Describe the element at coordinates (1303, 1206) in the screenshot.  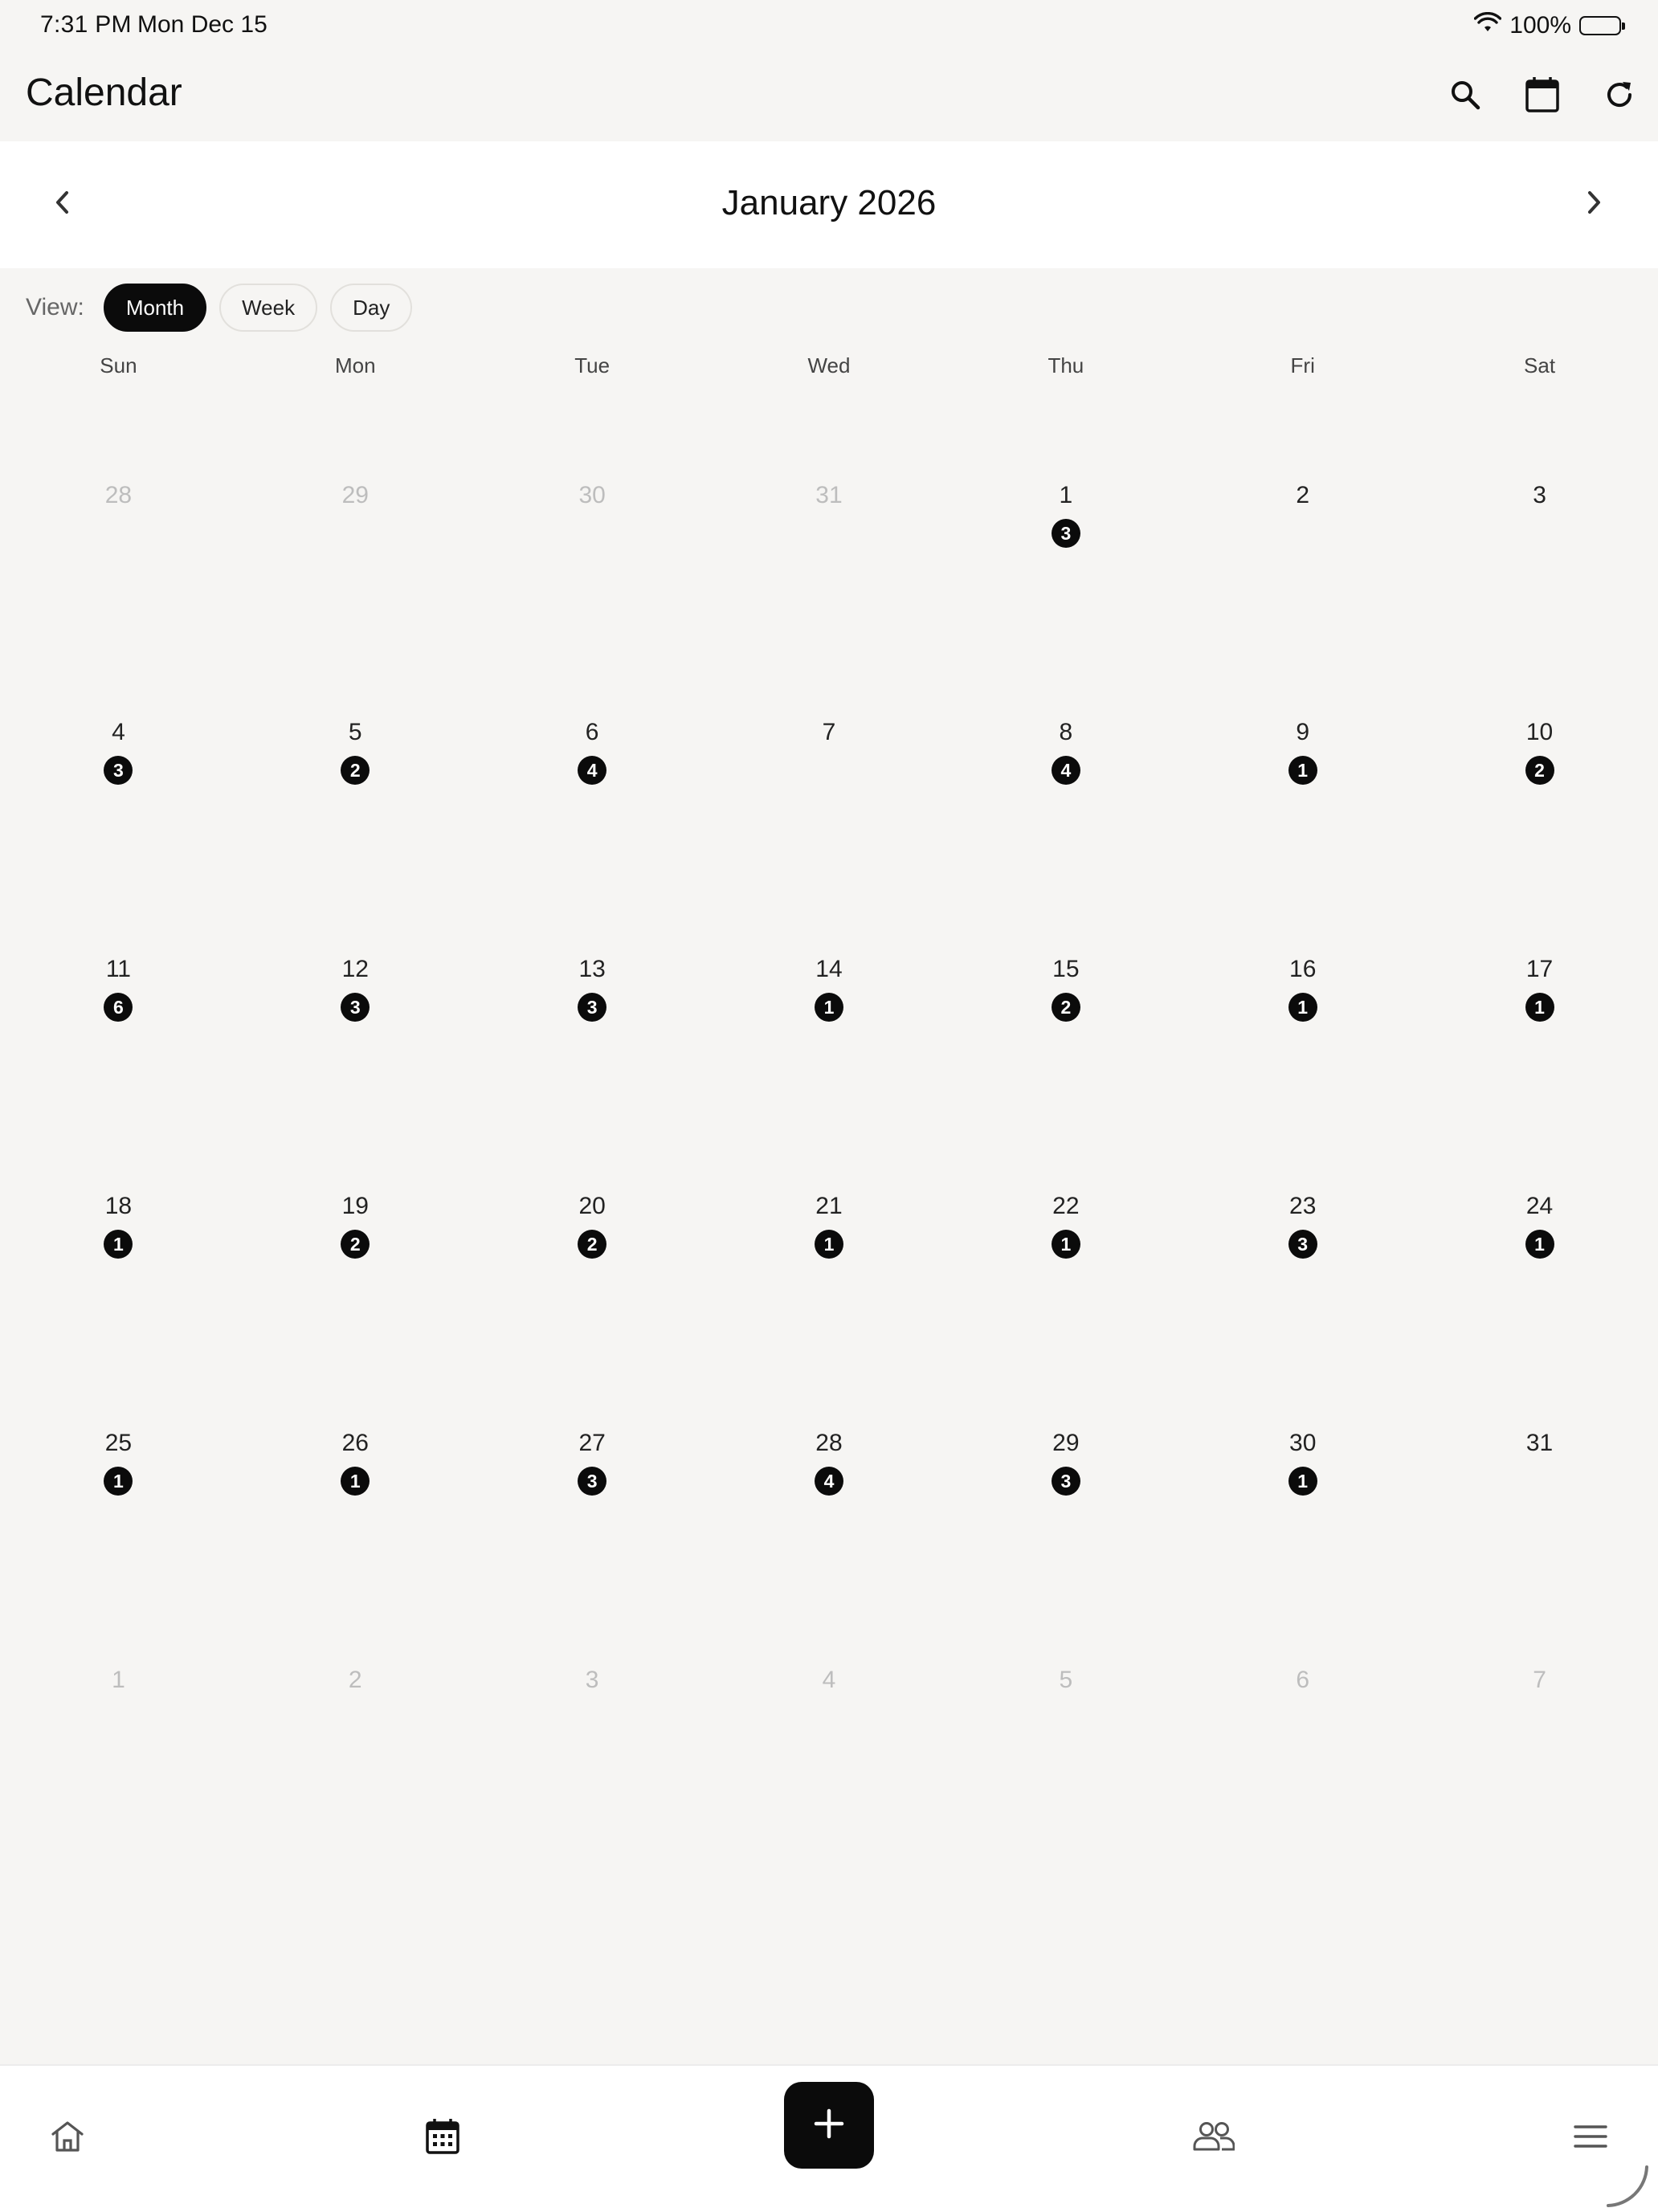
I see `day-number: 23` at that location.